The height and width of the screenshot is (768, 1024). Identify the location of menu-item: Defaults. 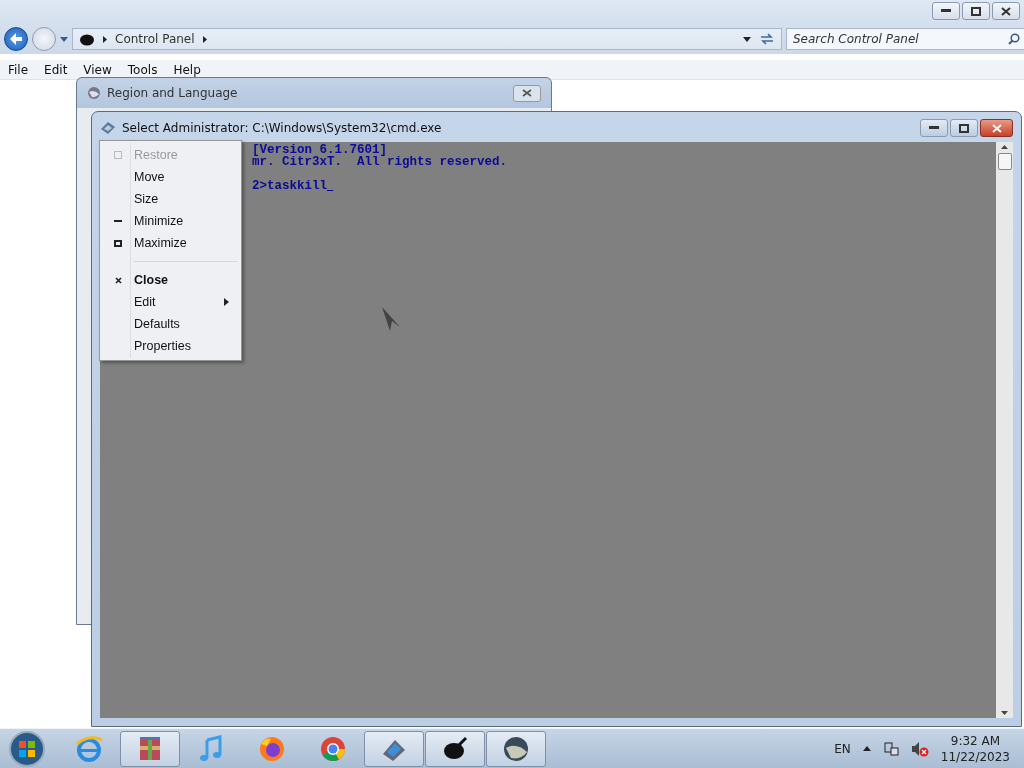
(170, 324).